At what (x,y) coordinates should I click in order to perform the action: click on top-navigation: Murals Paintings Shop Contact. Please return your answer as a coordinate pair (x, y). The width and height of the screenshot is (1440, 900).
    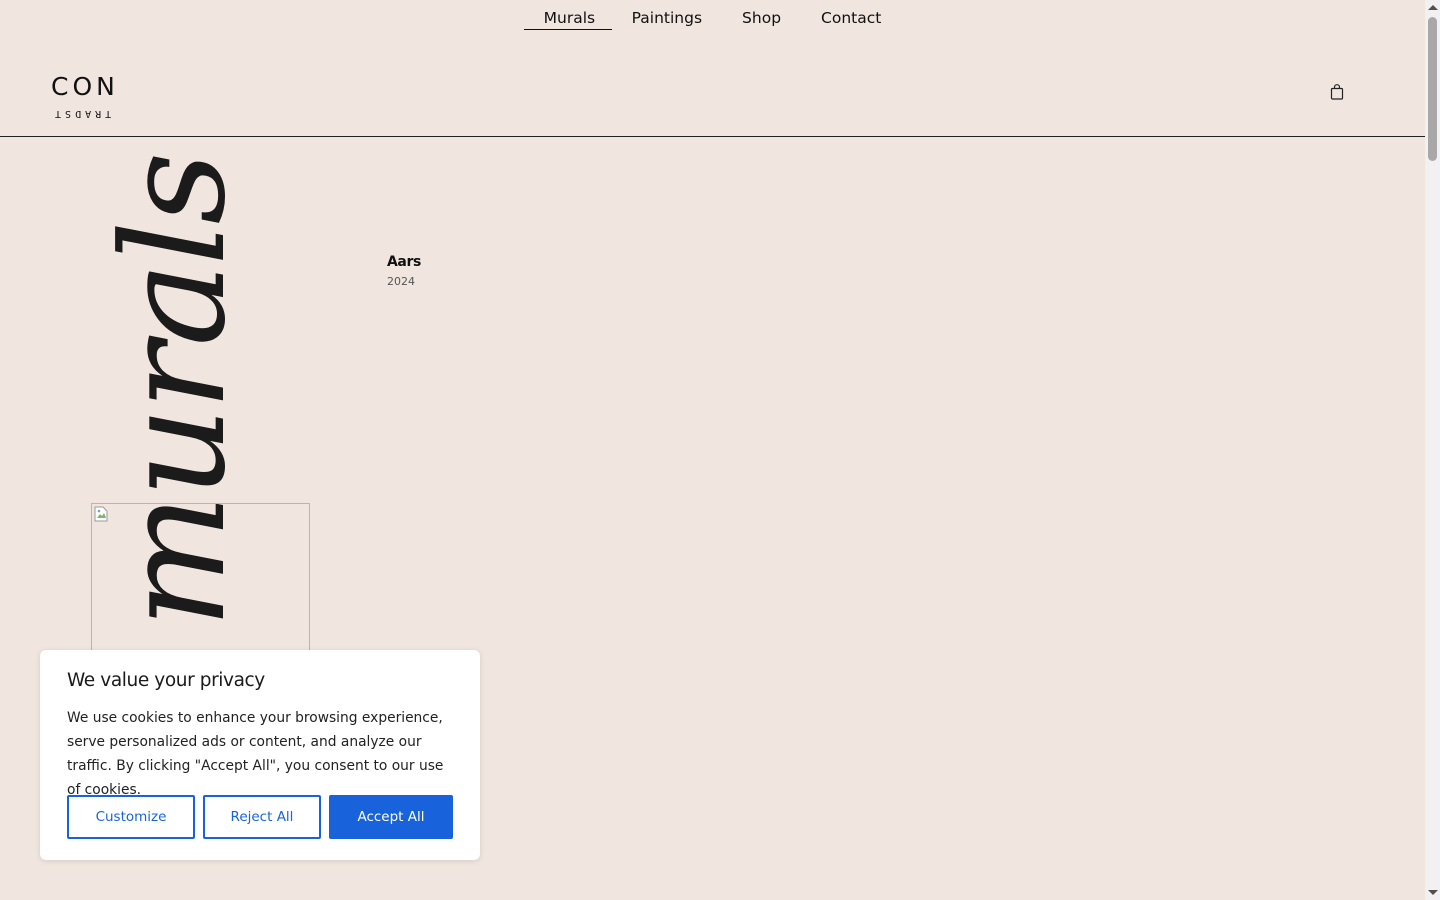
    Looking at the image, I should click on (712, 18).